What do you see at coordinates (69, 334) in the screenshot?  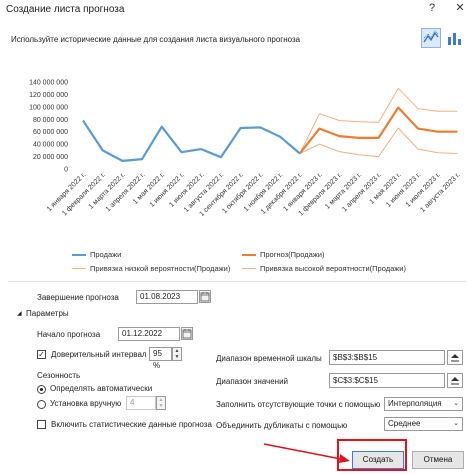 I see `forecast-start-label: Начало прогноза` at bounding box center [69, 334].